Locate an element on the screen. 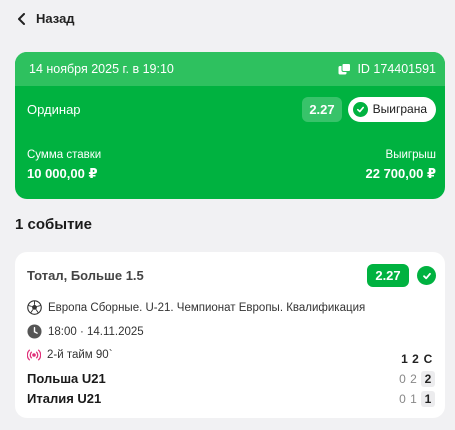 The width and height of the screenshot is (455, 430). live-status-row: 2-й тайм 90` is located at coordinates (70, 355).